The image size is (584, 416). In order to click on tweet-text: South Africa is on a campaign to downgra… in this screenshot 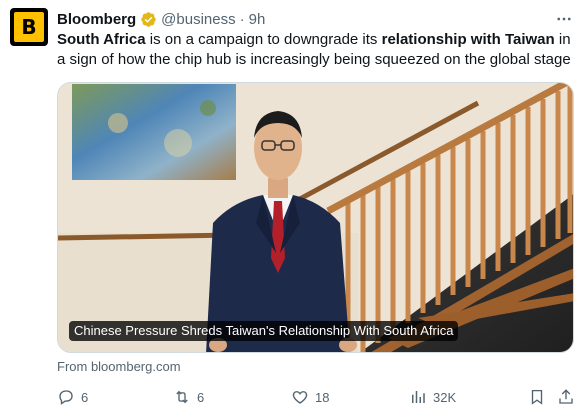, I will do `click(317, 50)`.